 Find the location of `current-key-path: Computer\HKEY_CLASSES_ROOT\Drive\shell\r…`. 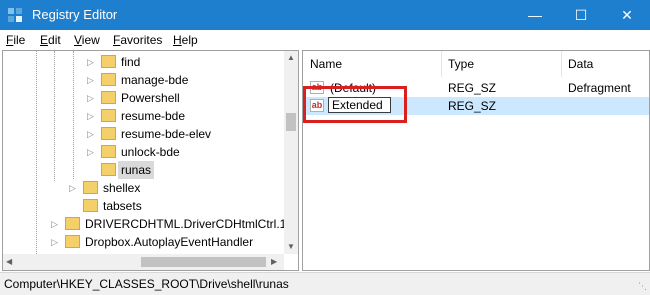

current-key-path: Computer\HKEY_CLASSES_ROOT\Drive\shell\r… is located at coordinates (146, 284).